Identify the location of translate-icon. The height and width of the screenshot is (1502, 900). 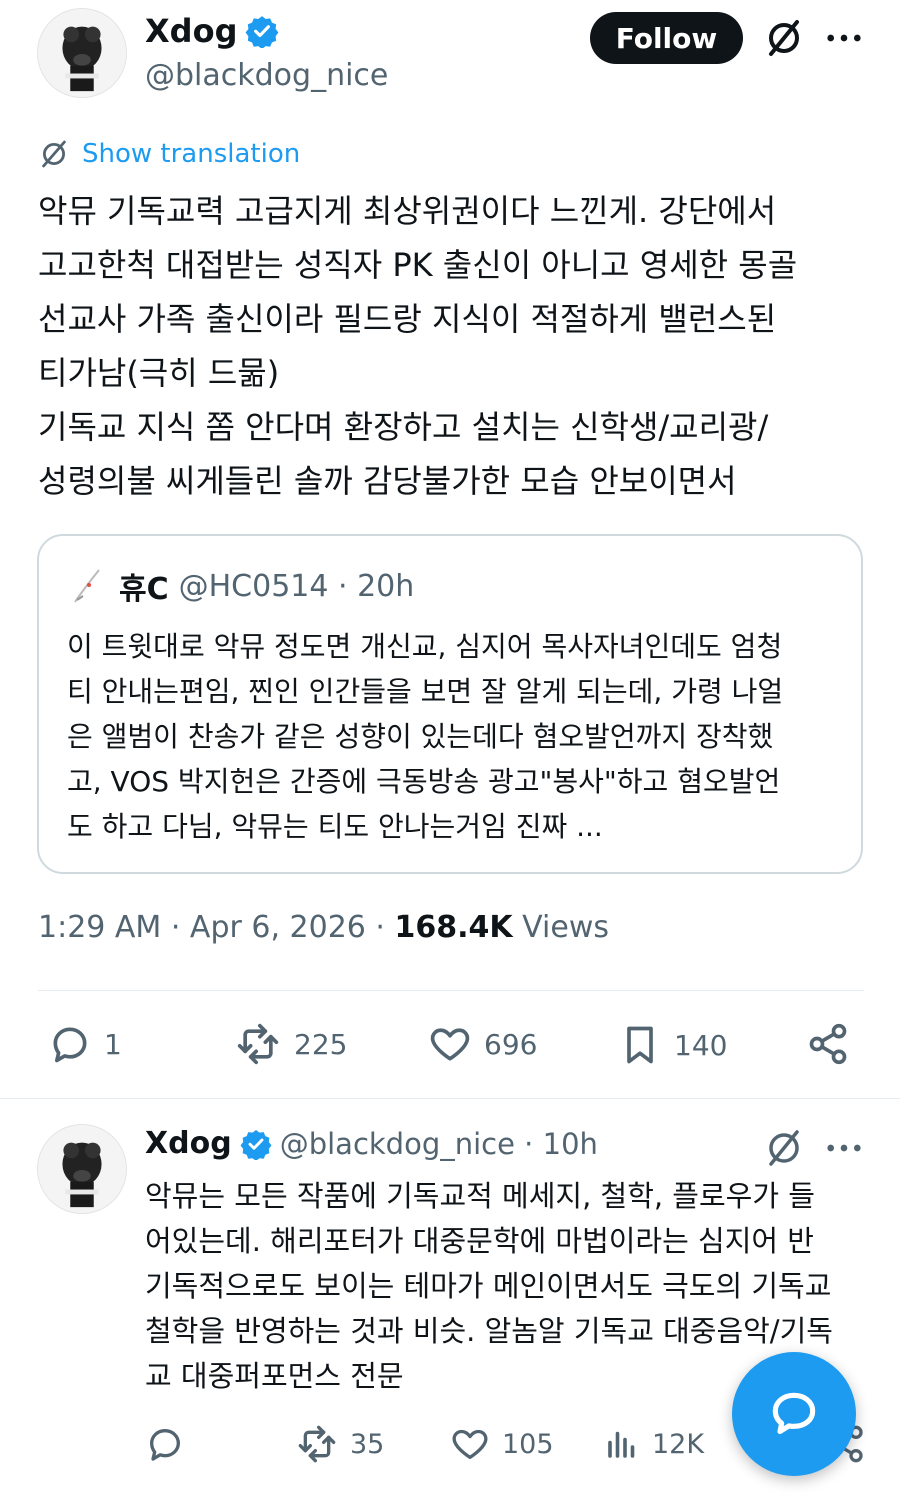
(54, 154).